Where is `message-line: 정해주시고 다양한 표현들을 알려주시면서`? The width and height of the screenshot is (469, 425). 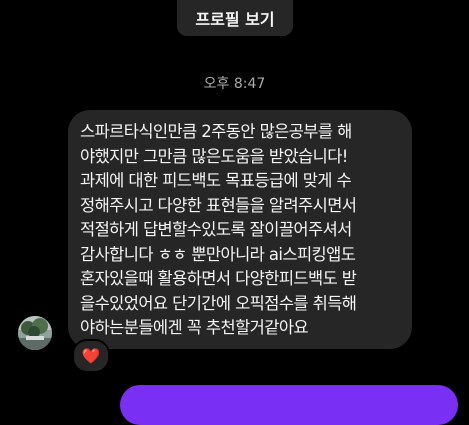 message-line: 정해주시고 다양한 표현들을 알려주시면서 is located at coordinates (218, 205).